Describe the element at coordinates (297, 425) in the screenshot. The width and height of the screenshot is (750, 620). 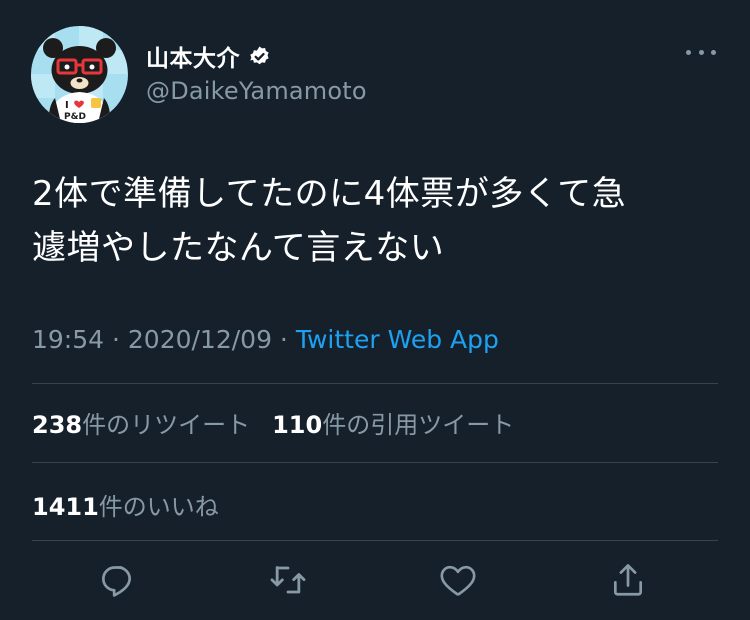
I see `quote-count: 110` at that location.